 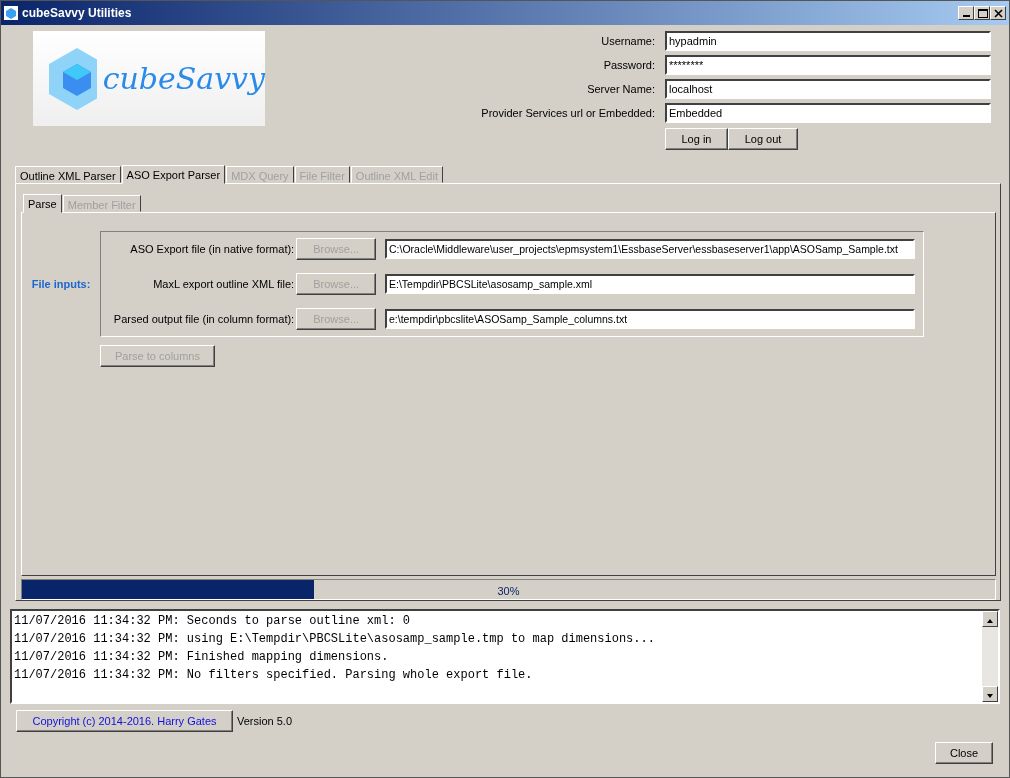 What do you see at coordinates (42, 203) in the screenshot?
I see `tab: Parse` at bounding box center [42, 203].